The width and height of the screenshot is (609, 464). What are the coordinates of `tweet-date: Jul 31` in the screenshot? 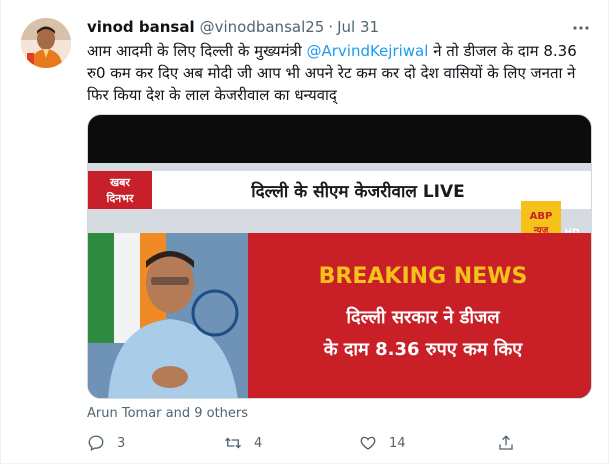 It's located at (358, 27).